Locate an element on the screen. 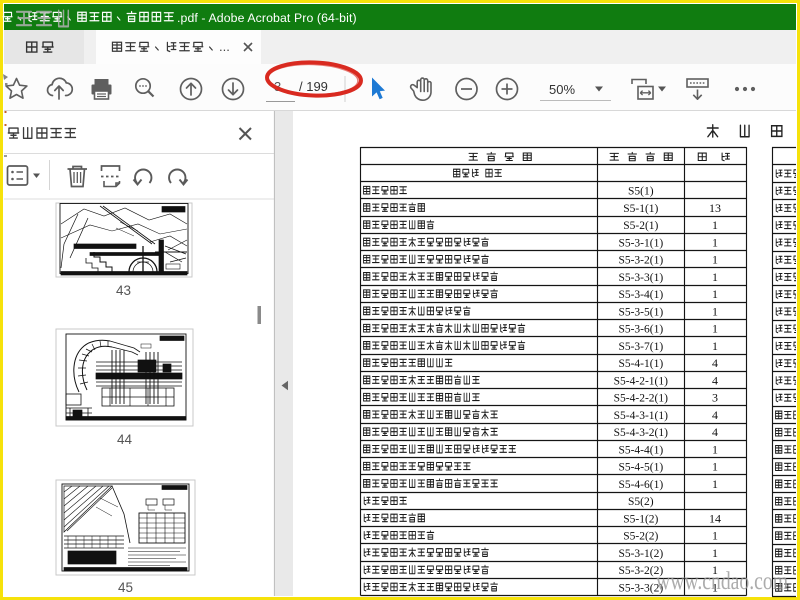  svg-text: 44 is located at coordinates (125, 439).